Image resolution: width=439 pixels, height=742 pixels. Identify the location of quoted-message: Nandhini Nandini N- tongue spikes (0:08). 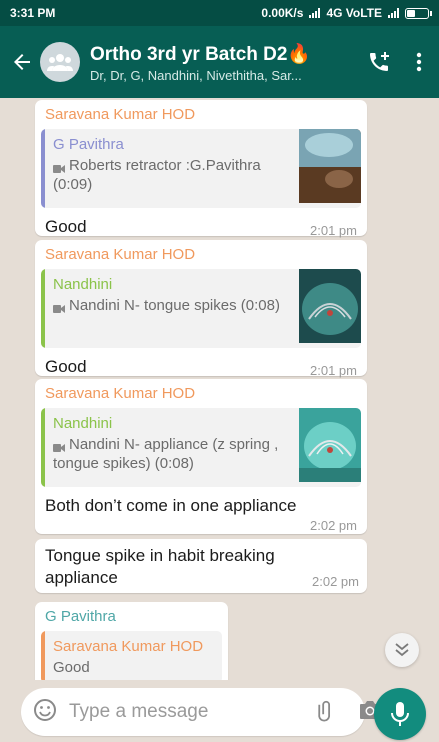
(201, 308).